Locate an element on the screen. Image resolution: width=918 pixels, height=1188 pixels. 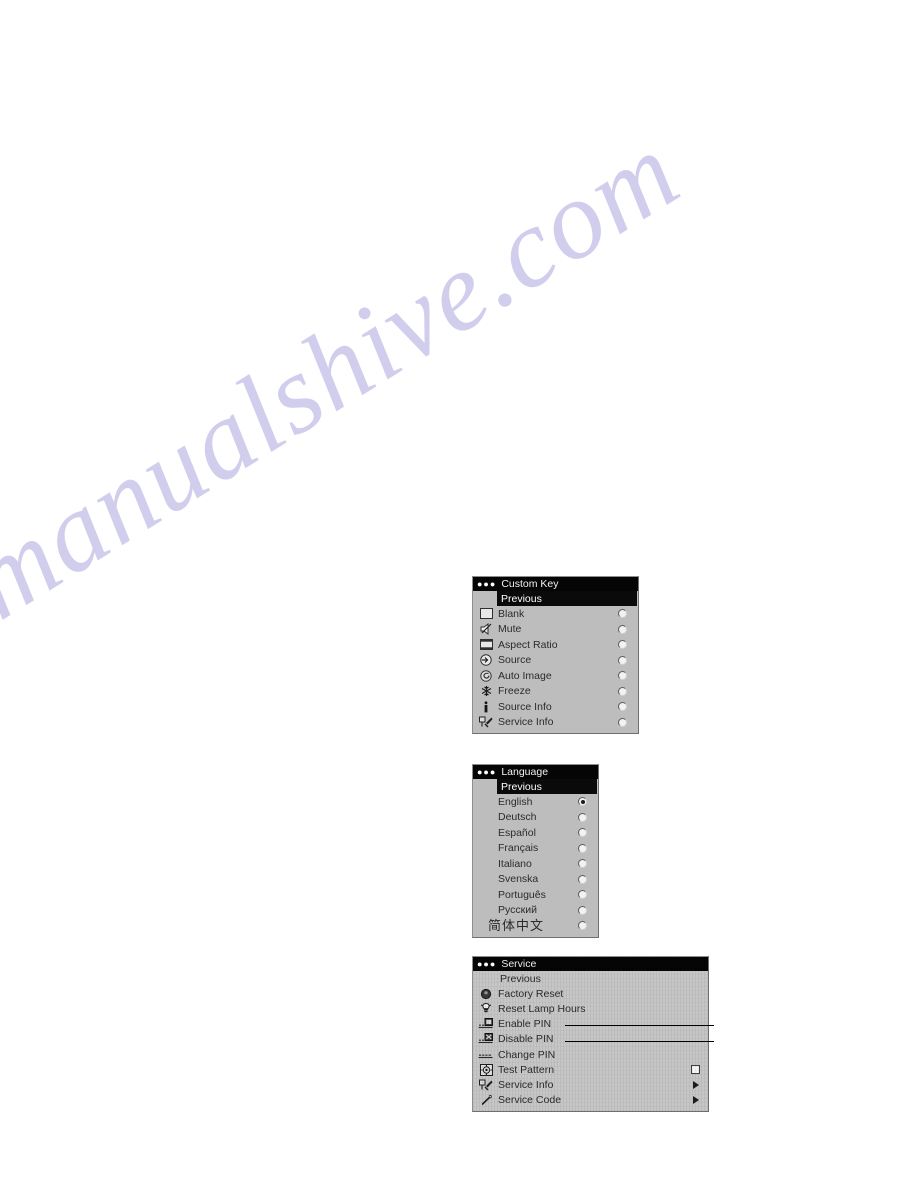
menu-title-label: Language is located at coordinates (525, 772).